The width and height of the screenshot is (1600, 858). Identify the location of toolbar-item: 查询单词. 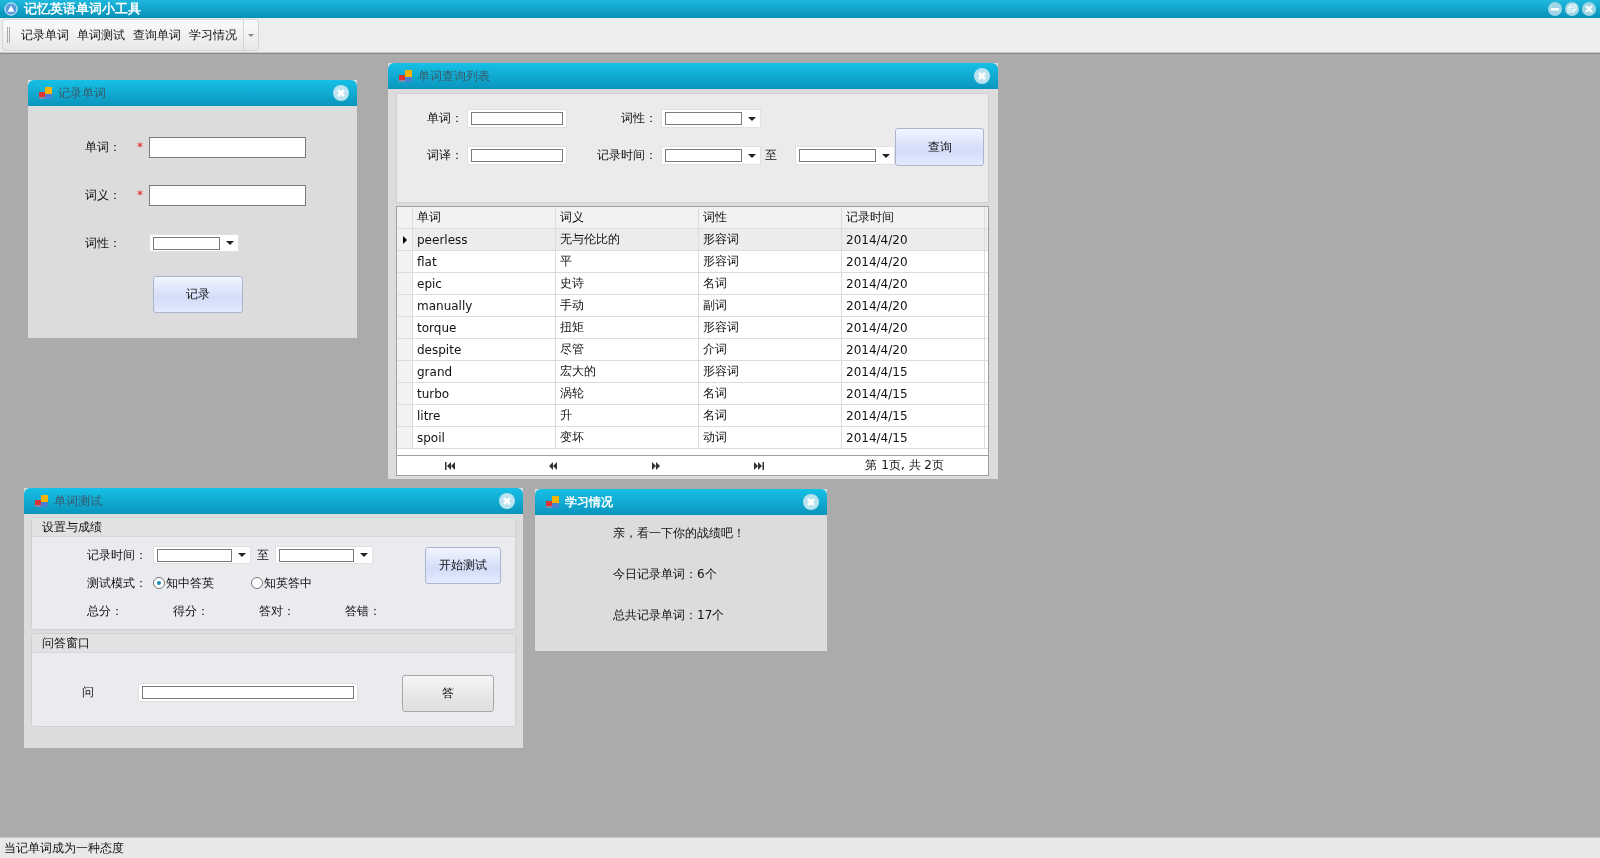
(157, 35).